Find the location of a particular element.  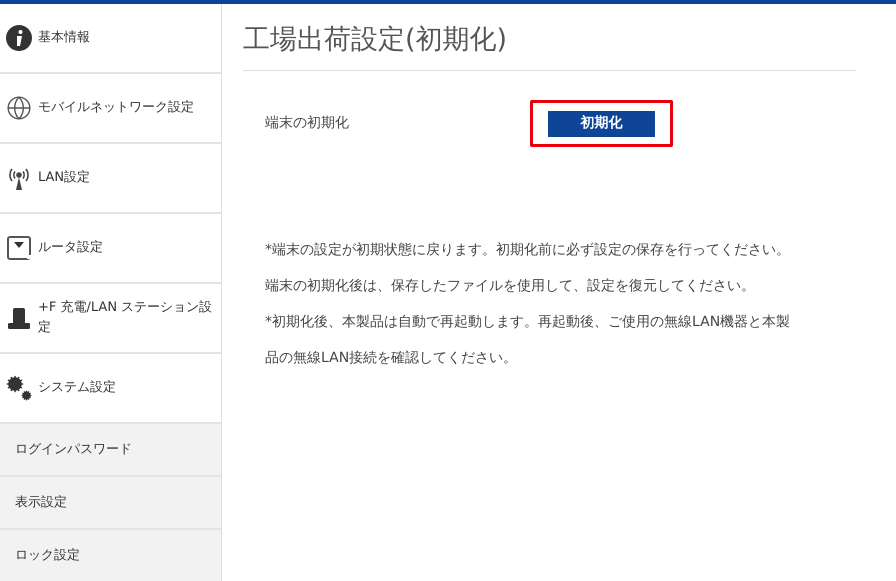

globe-icon is located at coordinates (19, 108).